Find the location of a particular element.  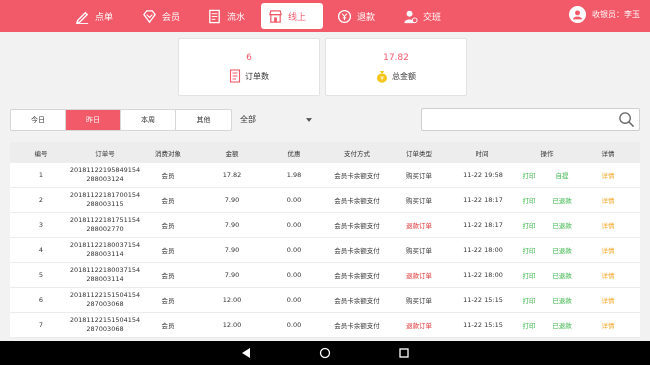

date-range-tabs: 今日 昨日 本周 其他 is located at coordinates (121, 120).